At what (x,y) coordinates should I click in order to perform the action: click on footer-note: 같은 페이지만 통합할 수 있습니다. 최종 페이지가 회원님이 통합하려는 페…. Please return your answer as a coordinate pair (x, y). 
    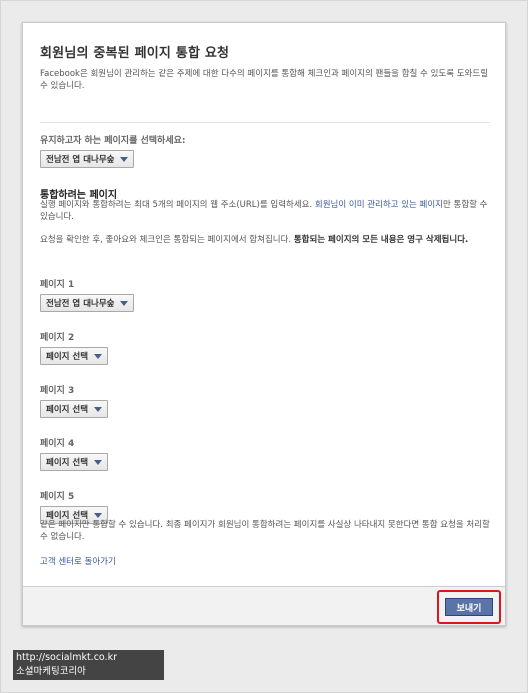
    Looking at the image, I should click on (265, 531).